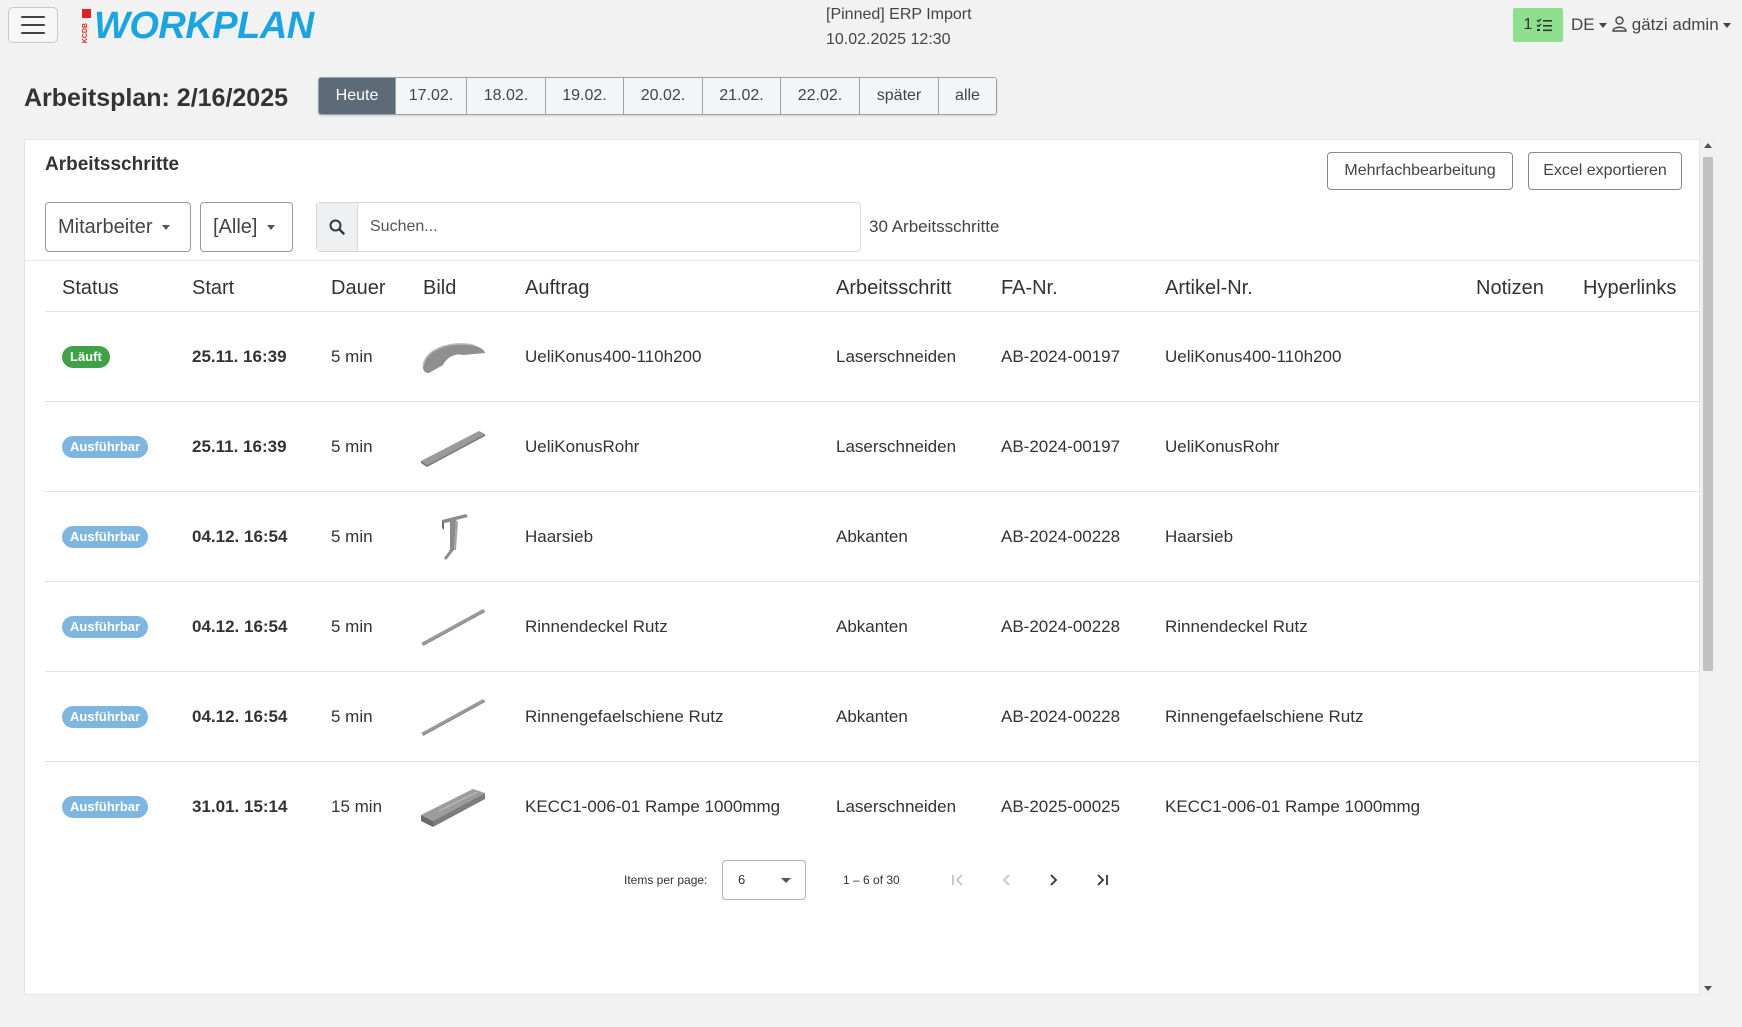 The image size is (1742, 1027). Describe the element at coordinates (1061, 356) in the screenshot. I see `fa-number-cell: AB-2024-00197` at that location.